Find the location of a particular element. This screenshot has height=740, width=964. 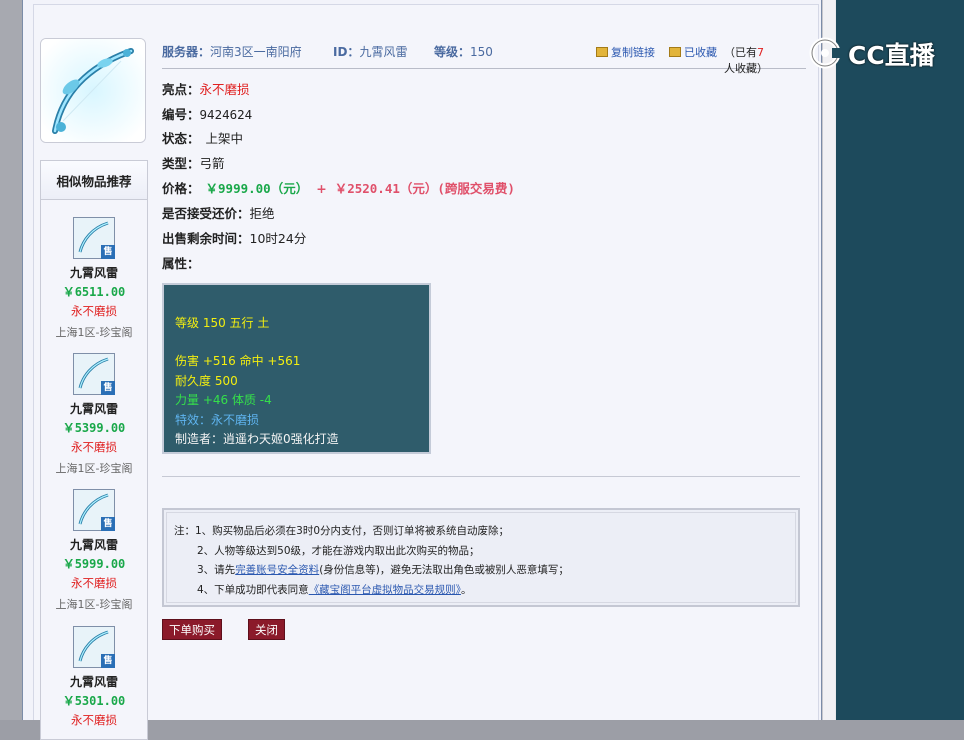

server-value: 河南3区一南阳府 is located at coordinates (256, 52).